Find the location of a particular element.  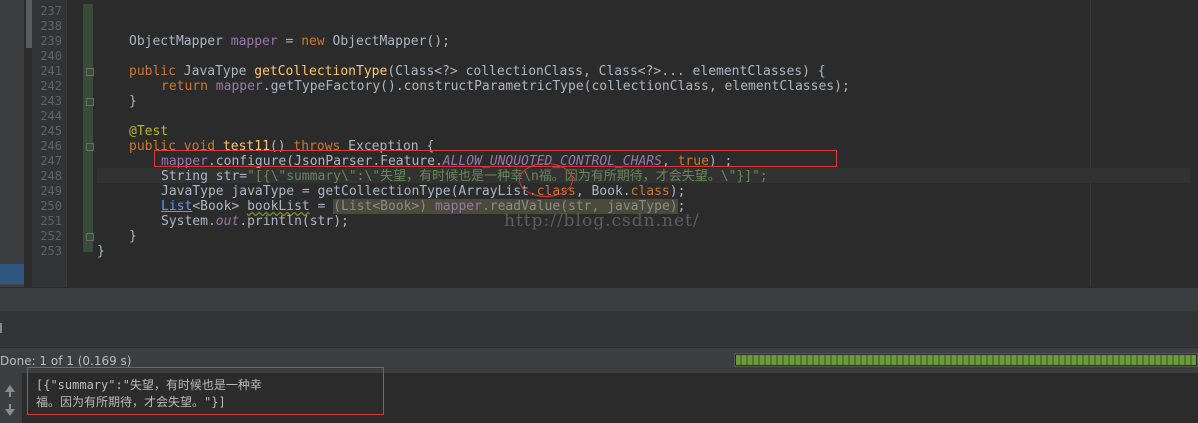

type-link: List is located at coordinates (176, 206).